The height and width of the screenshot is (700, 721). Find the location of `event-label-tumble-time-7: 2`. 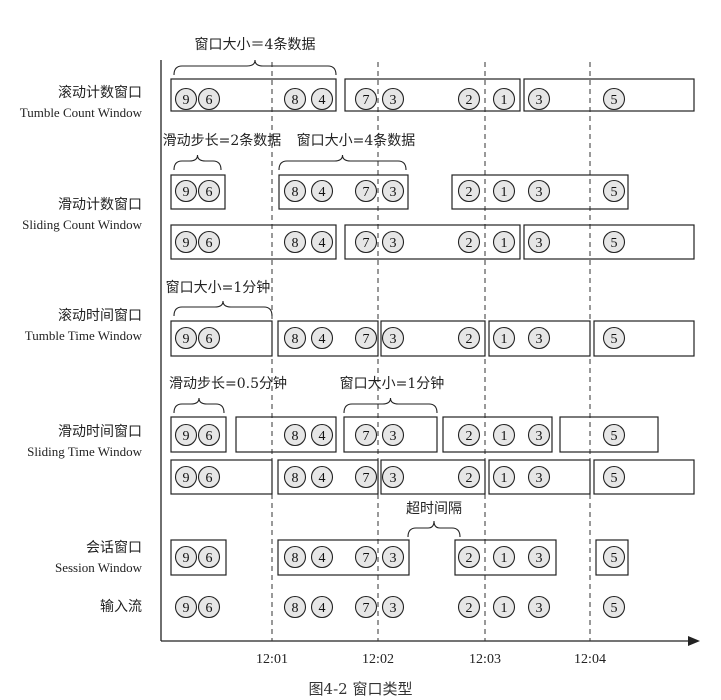

event-label-tumble-time-7: 2 is located at coordinates (469, 339).